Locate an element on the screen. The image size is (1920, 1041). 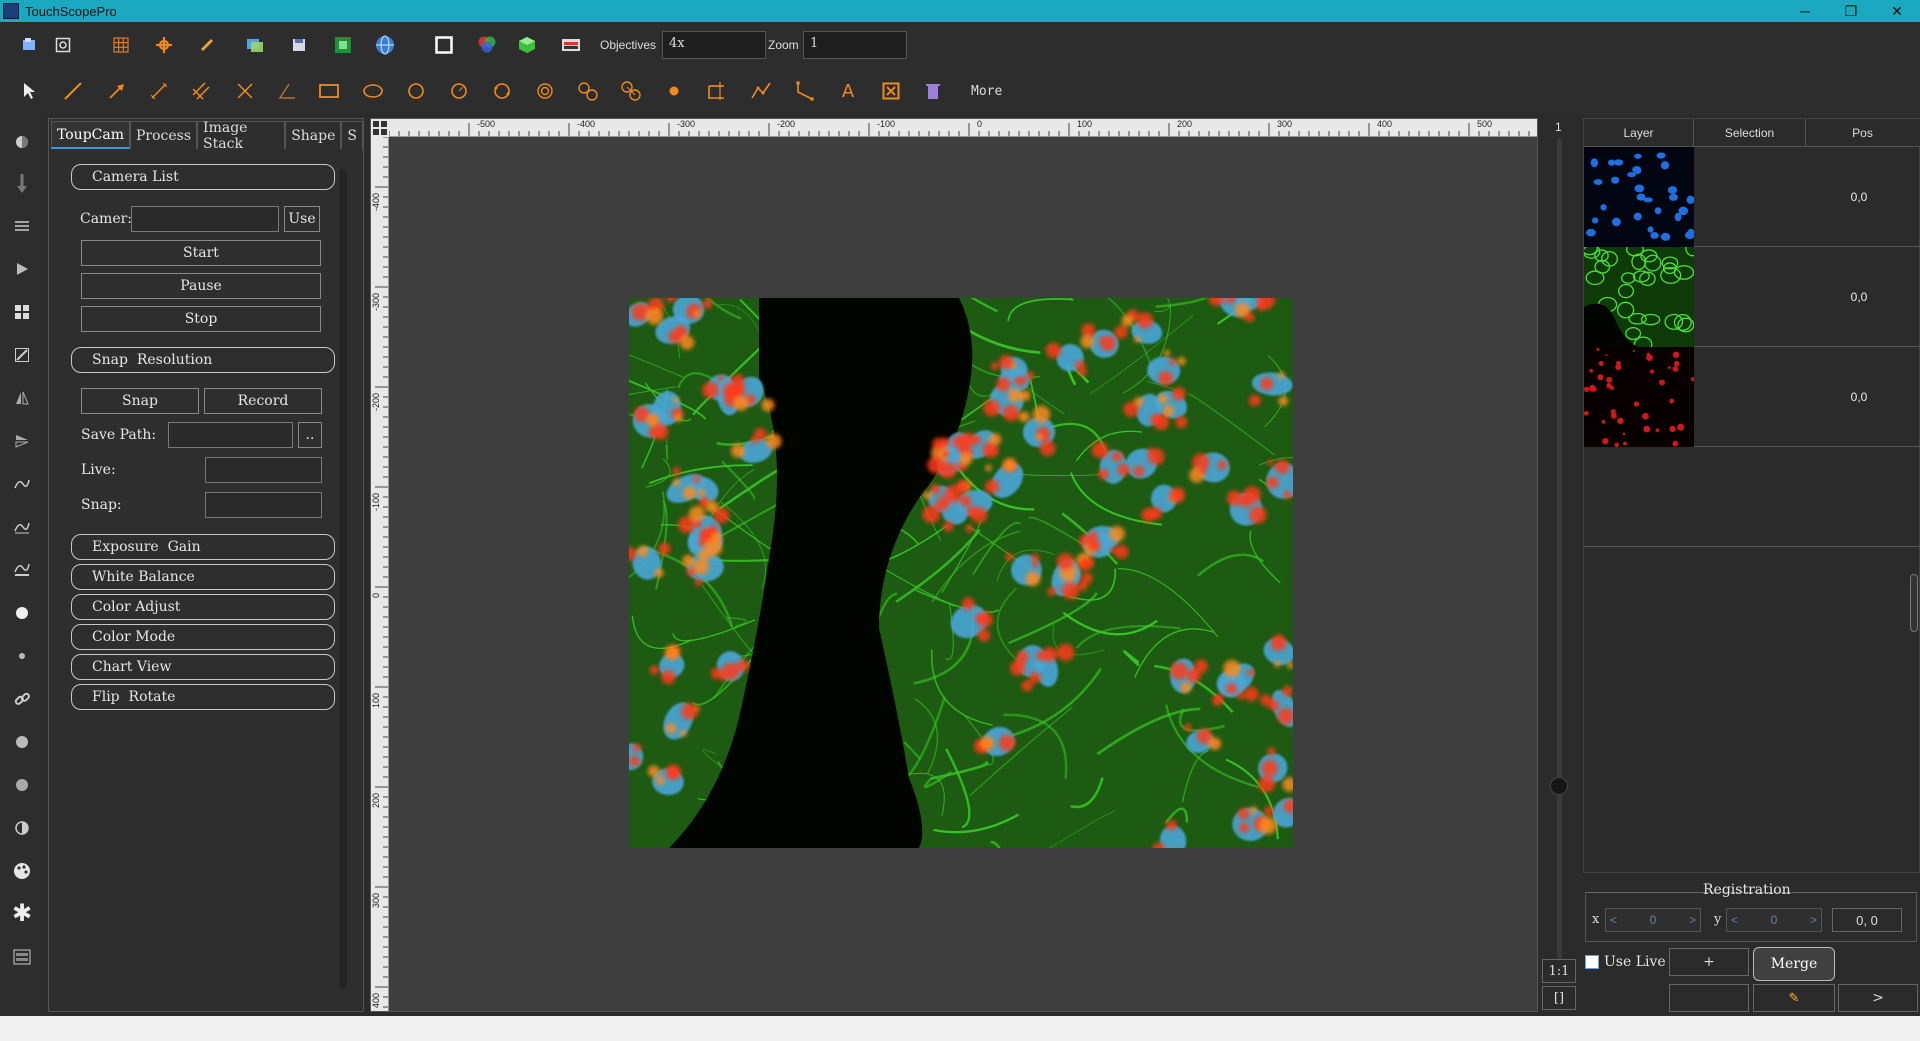
white-balance-button: White Balance is located at coordinates (203, 577).